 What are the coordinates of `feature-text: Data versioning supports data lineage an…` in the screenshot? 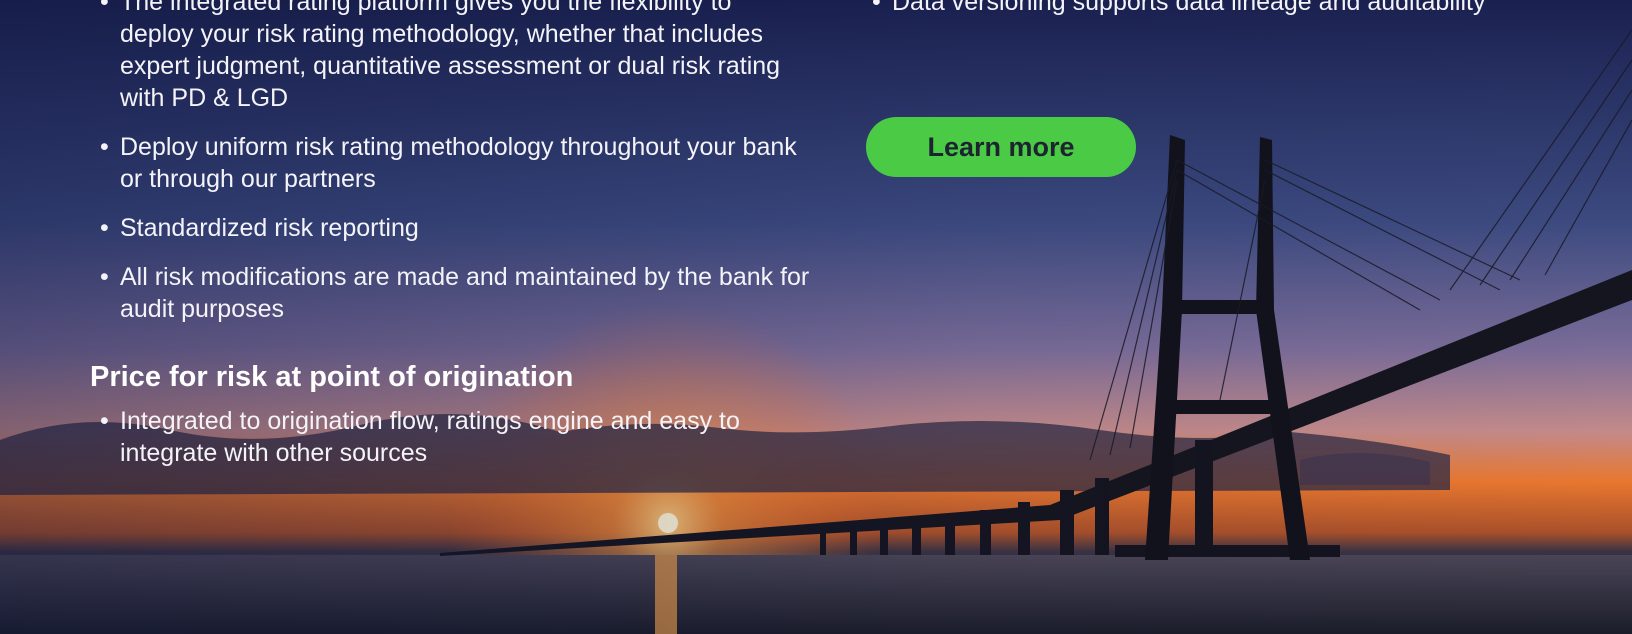 It's located at (1189, 8).